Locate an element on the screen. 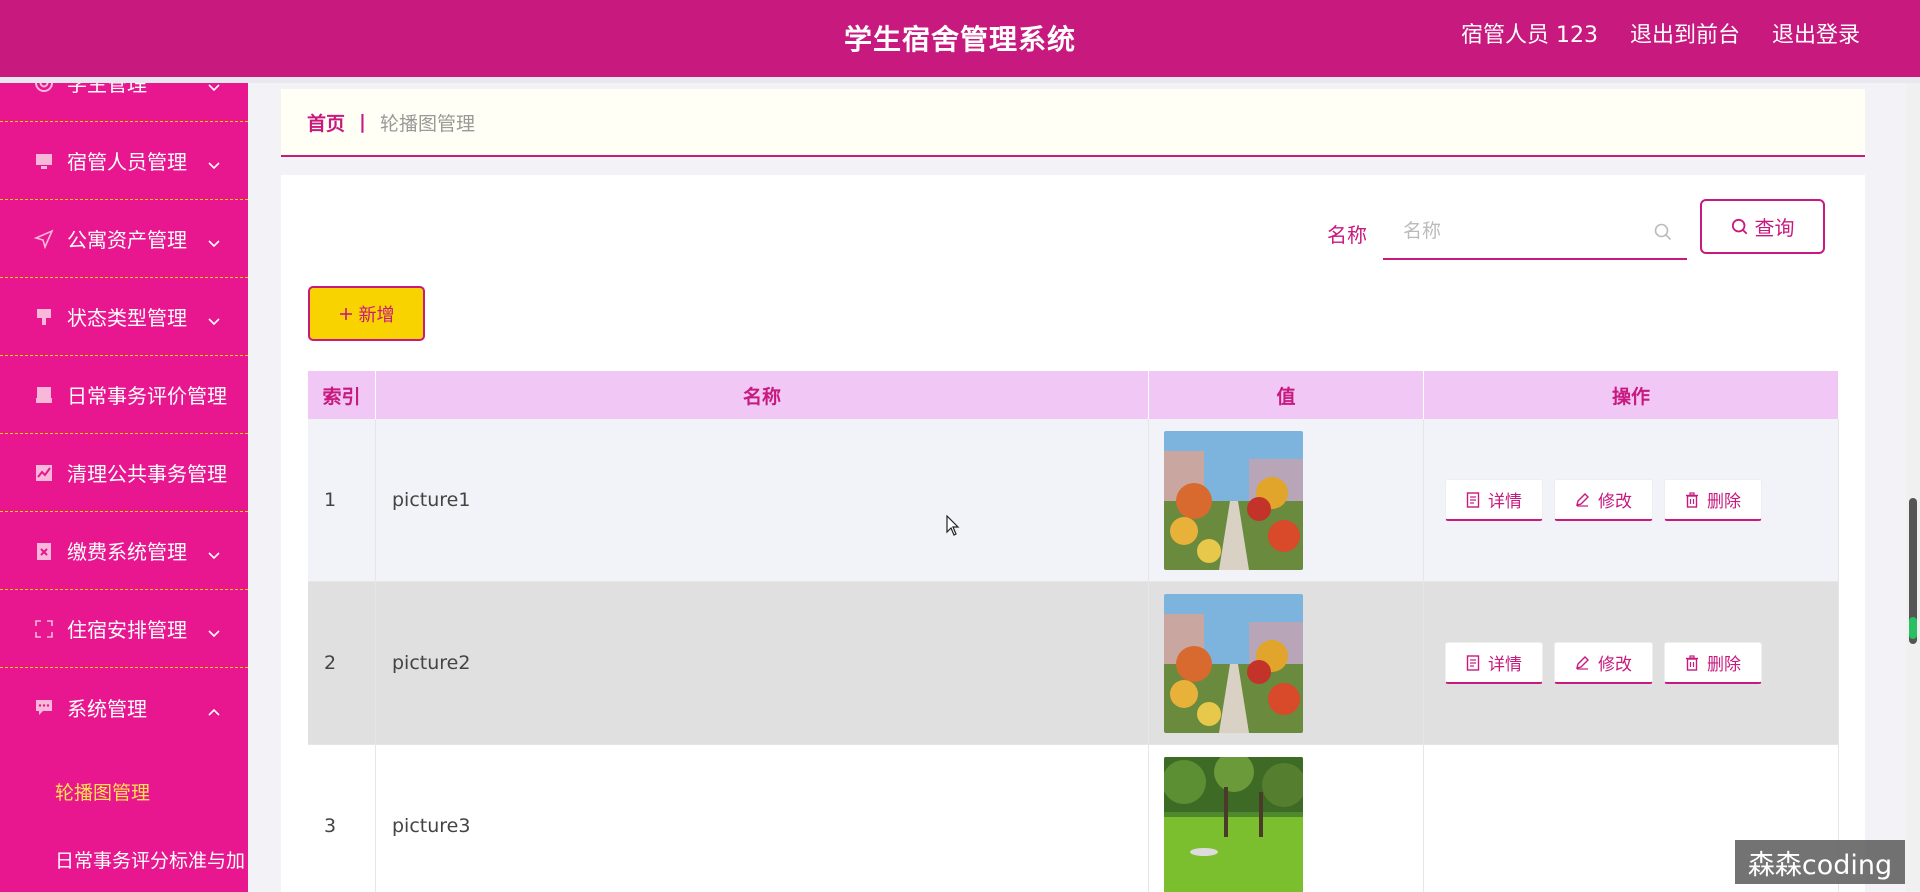 The image size is (1920, 892). add-button-label: 新增 is located at coordinates (376, 315).